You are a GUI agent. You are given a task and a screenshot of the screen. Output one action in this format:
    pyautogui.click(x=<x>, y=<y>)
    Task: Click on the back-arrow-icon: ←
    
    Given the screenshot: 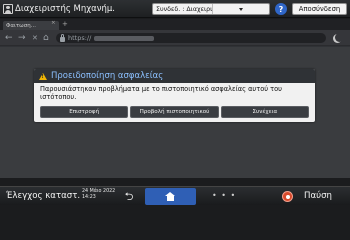 What is the action you would take?
    pyautogui.click(x=9, y=38)
    